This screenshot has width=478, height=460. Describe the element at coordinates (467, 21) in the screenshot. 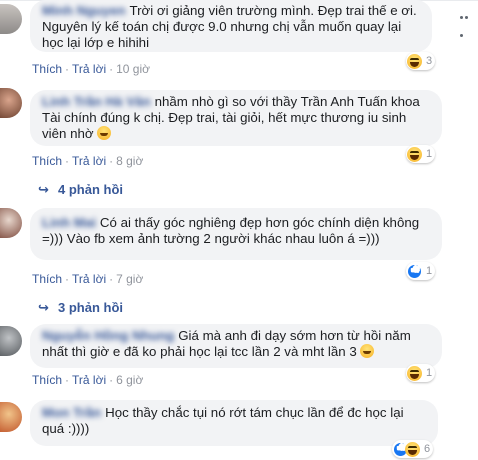

I see `more-options-icon` at that location.